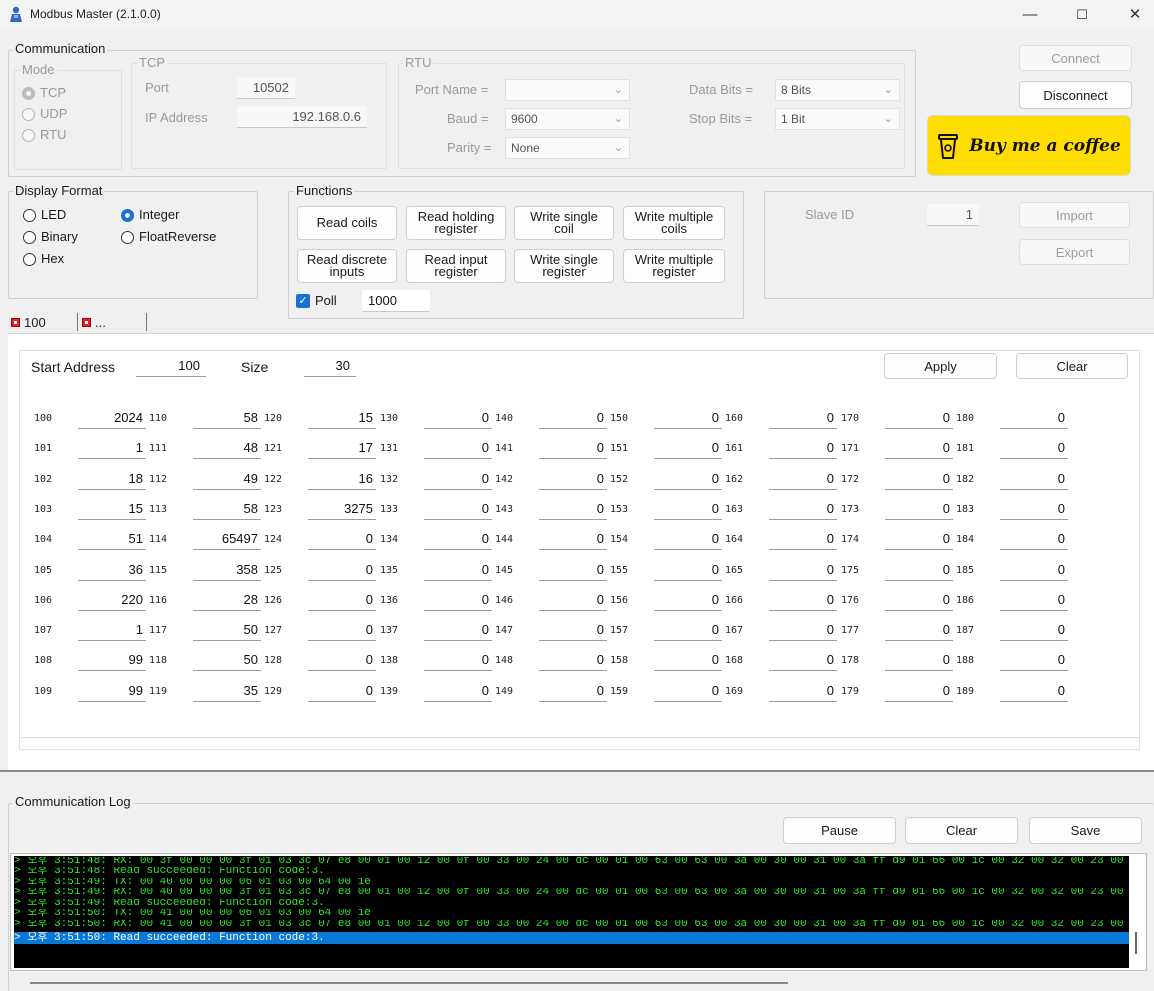  Describe the element at coordinates (112, 448) in the screenshot. I see `register-value-field: 1` at that location.